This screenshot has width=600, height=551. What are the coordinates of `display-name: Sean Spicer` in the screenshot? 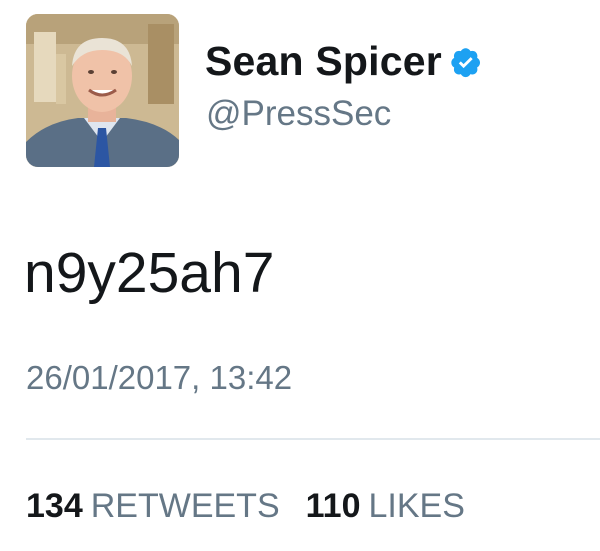 It's located at (323, 61).